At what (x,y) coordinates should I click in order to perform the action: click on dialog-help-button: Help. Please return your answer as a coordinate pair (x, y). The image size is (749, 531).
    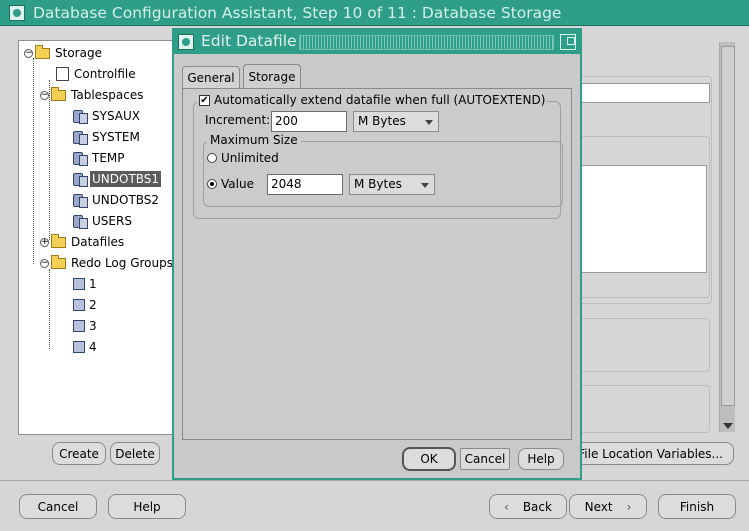
    Looking at the image, I should click on (541, 459).